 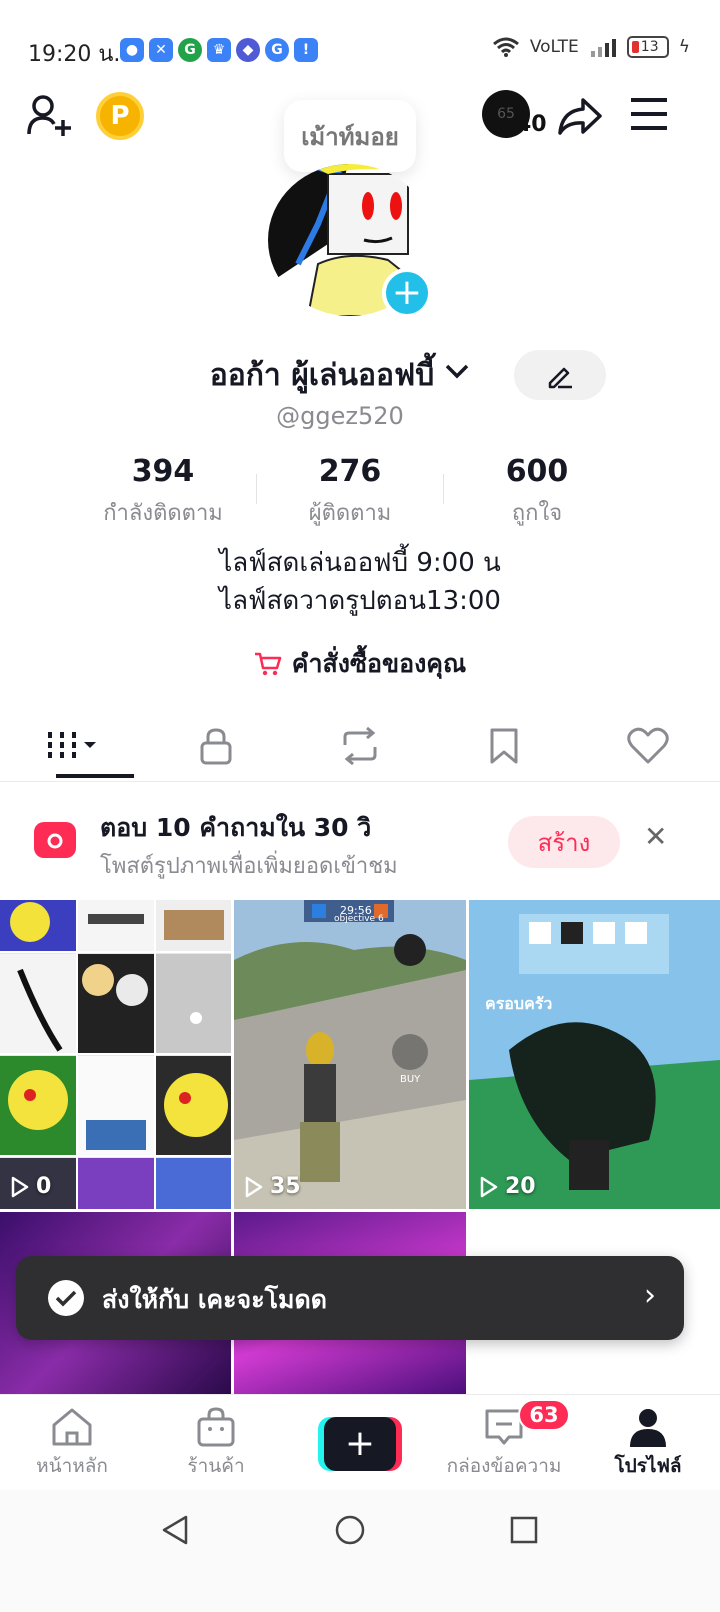 What do you see at coordinates (360, 563) in the screenshot?
I see `bio-line: ไลฟ์สดเล่นออฟบี้ 9:00 น` at bounding box center [360, 563].